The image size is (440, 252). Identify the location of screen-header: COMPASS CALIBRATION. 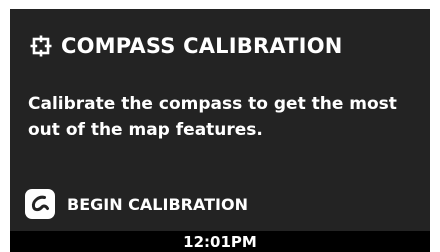
(186, 46).